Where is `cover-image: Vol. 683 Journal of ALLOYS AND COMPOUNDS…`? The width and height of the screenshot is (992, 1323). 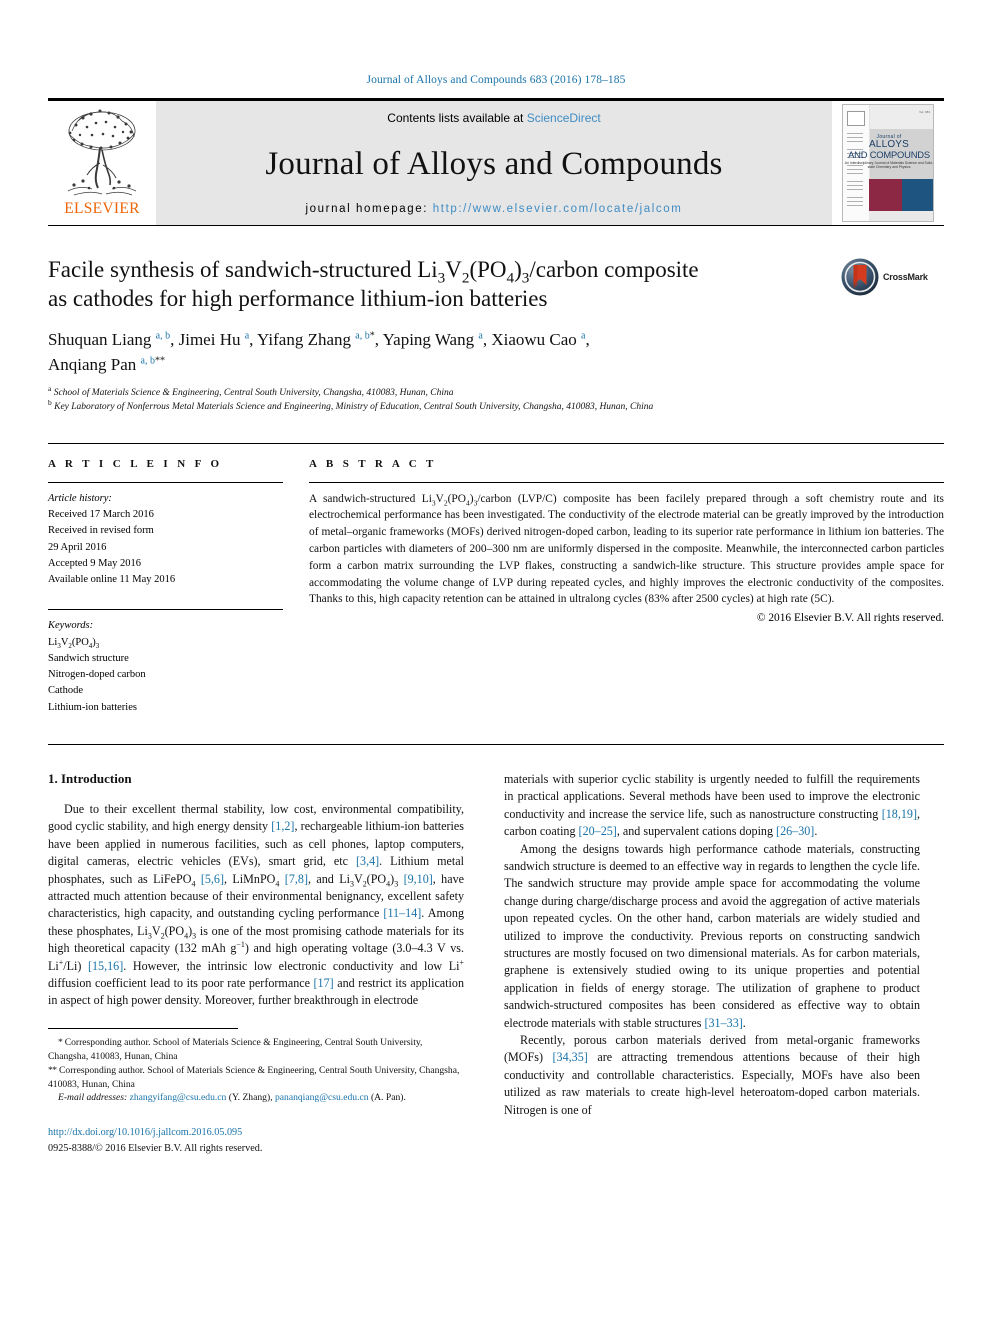 cover-image: Vol. 683 Journal of ALLOYS AND COMPOUNDS… is located at coordinates (888, 163).